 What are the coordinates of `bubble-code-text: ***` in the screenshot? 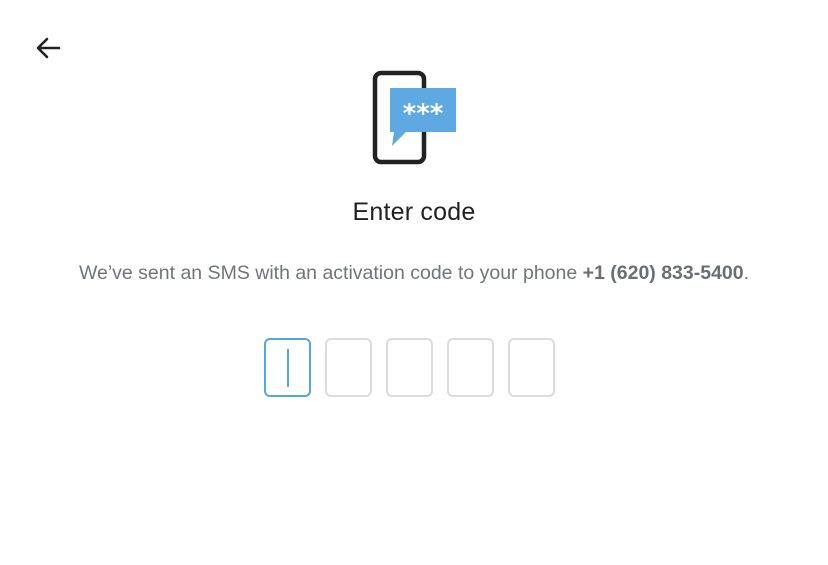 It's located at (423, 114).